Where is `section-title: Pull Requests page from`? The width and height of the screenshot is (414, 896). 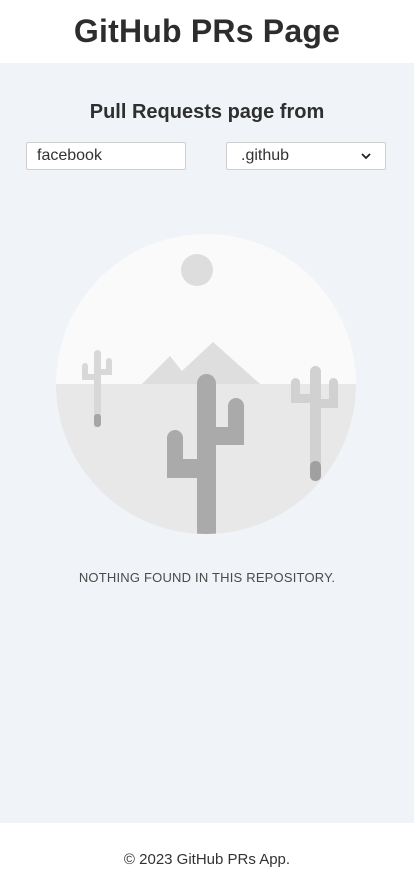 section-title: Pull Requests page from is located at coordinates (207, 112).